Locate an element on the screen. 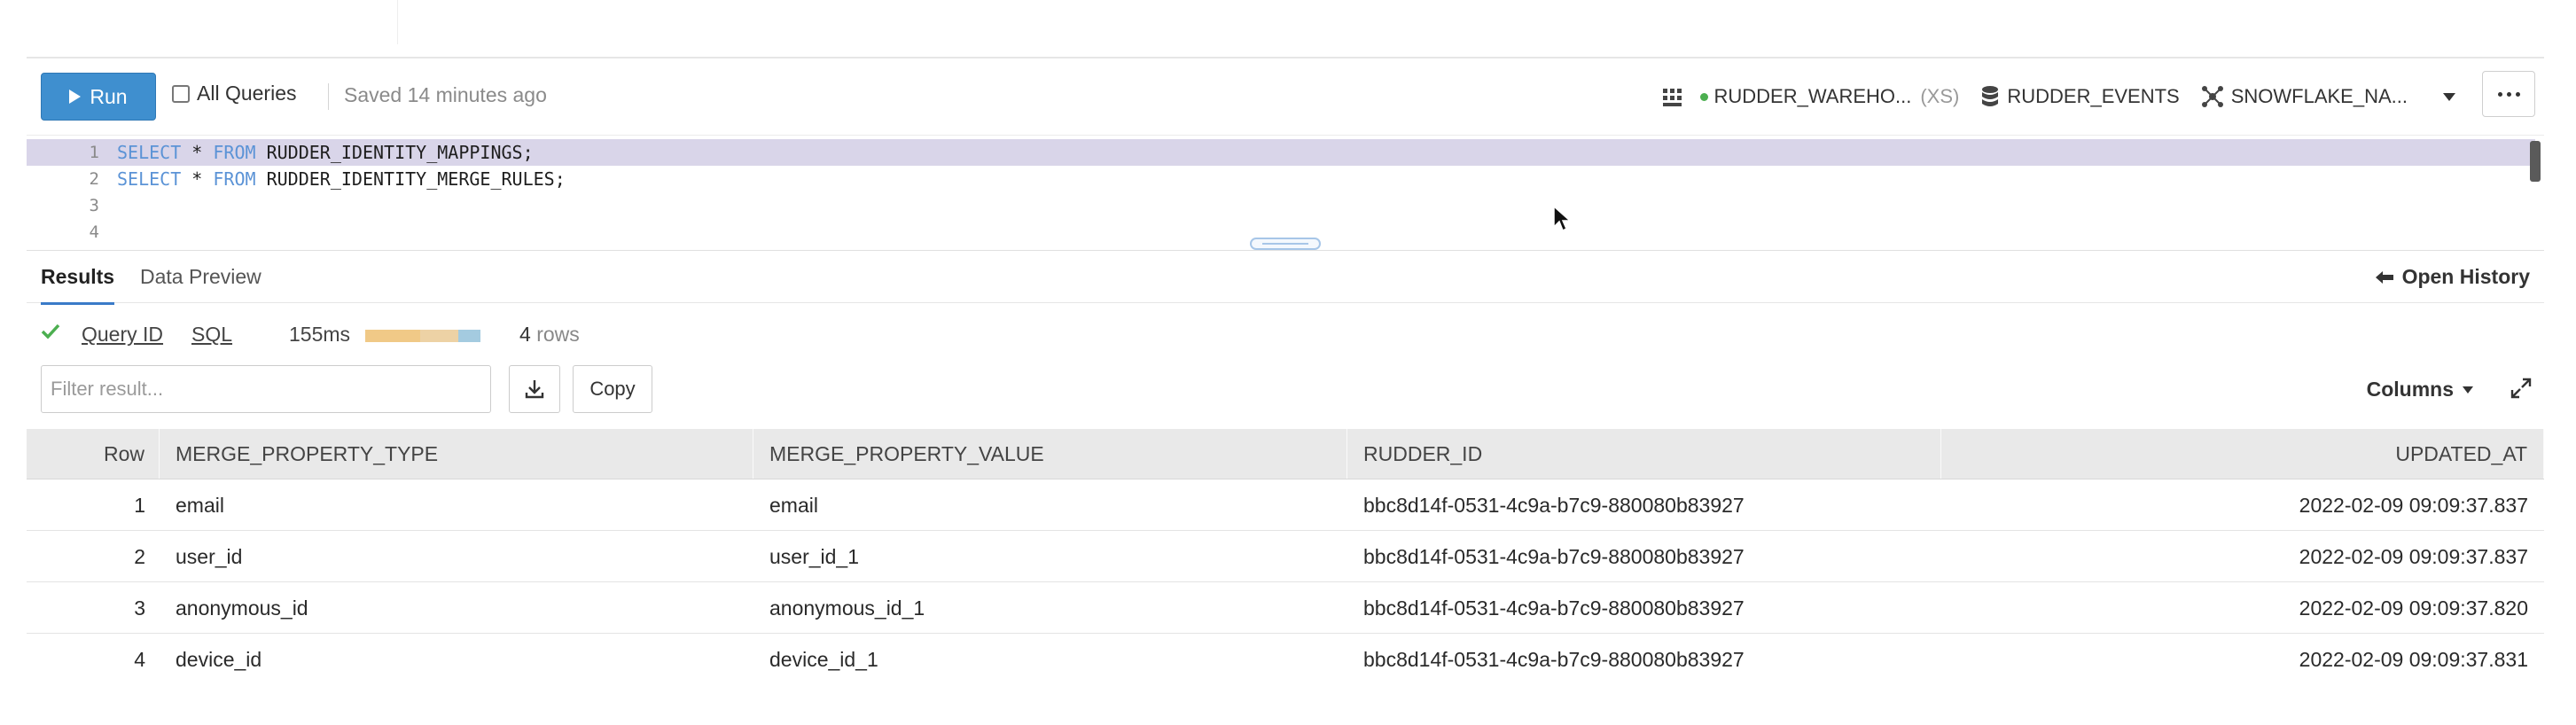 Image resolution: width=2576 pixels, height=725 pixels. tab-results: Results is located at coordinates (78, 285).